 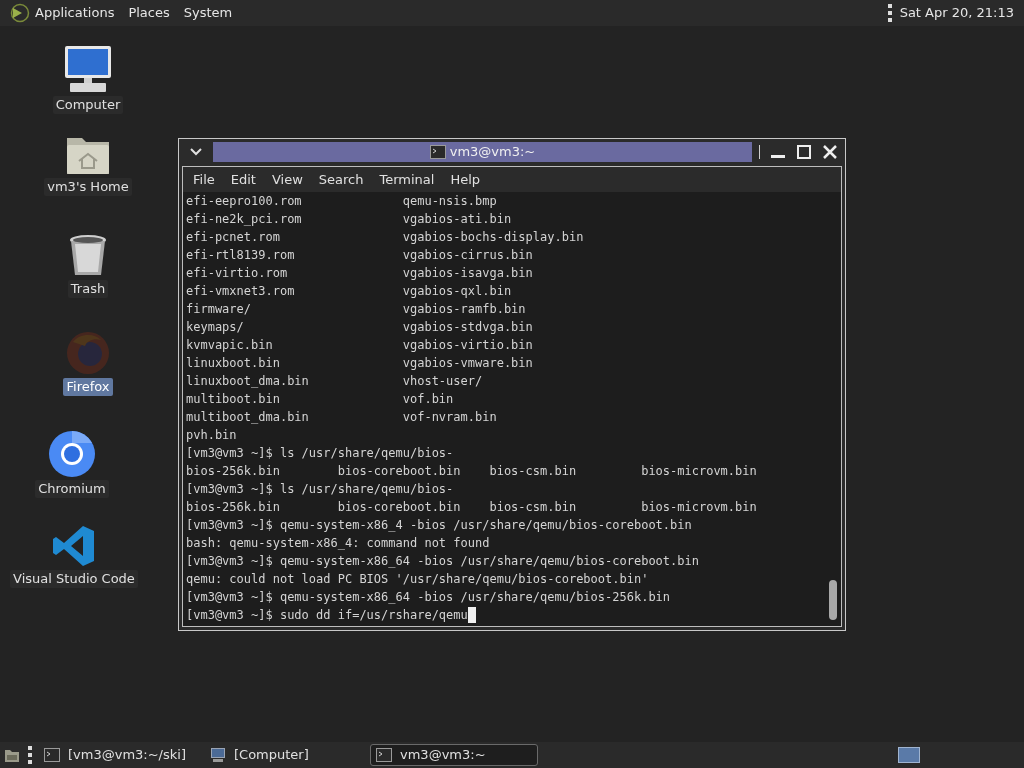 What do you see at coordinates (804, 152) in the screenshot?
I see `maximize-icon` at bounding box center [804, 152].